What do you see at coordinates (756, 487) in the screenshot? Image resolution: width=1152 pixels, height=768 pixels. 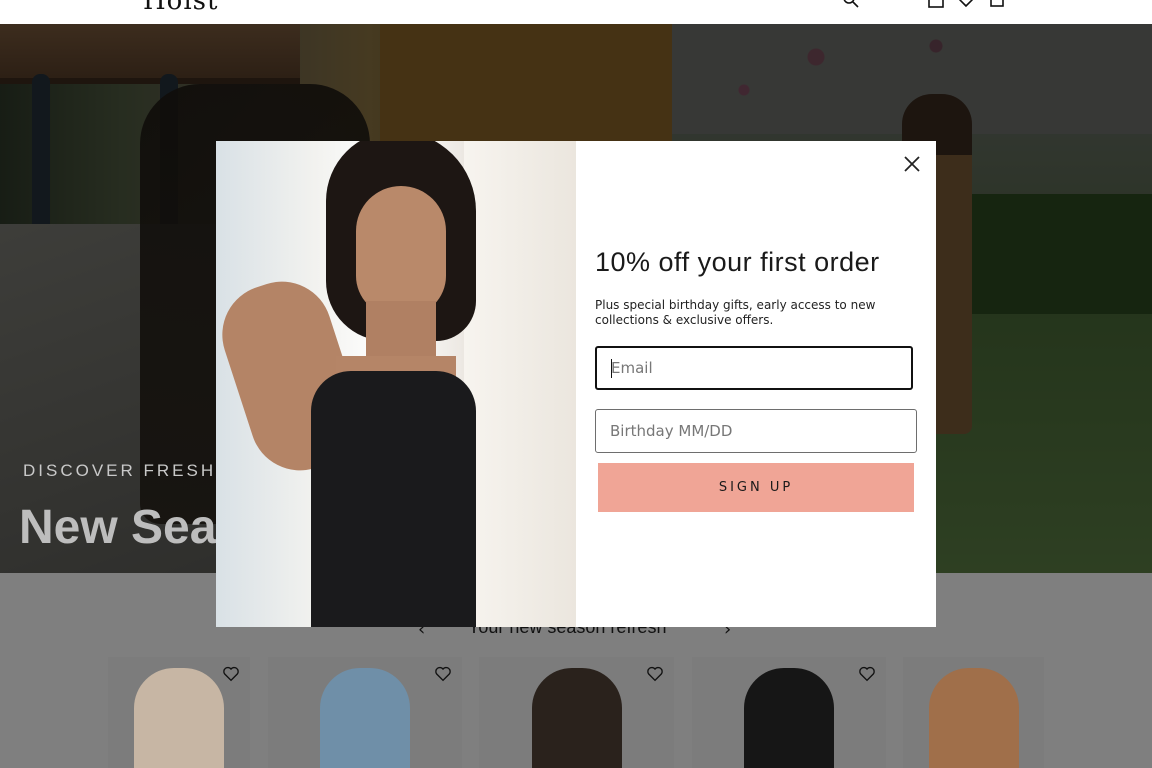 I see `signup-button: SIGN UP` at bounding box center [756, 487].